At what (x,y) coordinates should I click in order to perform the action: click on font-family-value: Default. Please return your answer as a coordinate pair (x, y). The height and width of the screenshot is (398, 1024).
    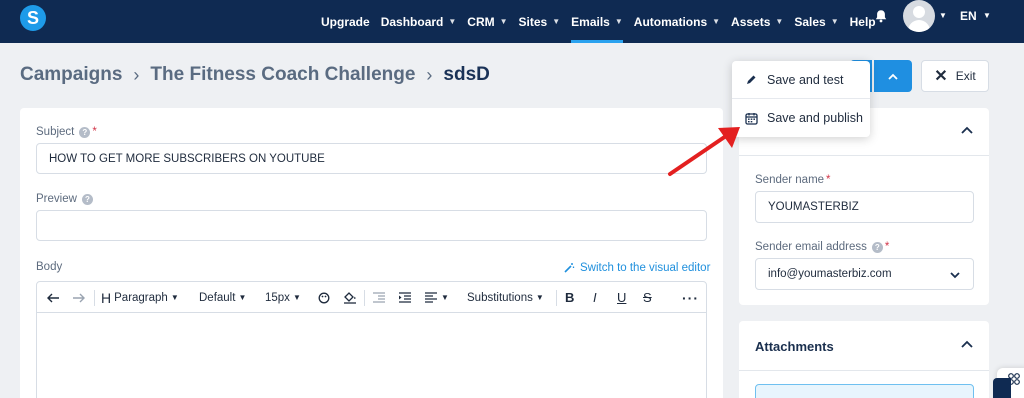
    Looking at the image, I should click on (217, 297).